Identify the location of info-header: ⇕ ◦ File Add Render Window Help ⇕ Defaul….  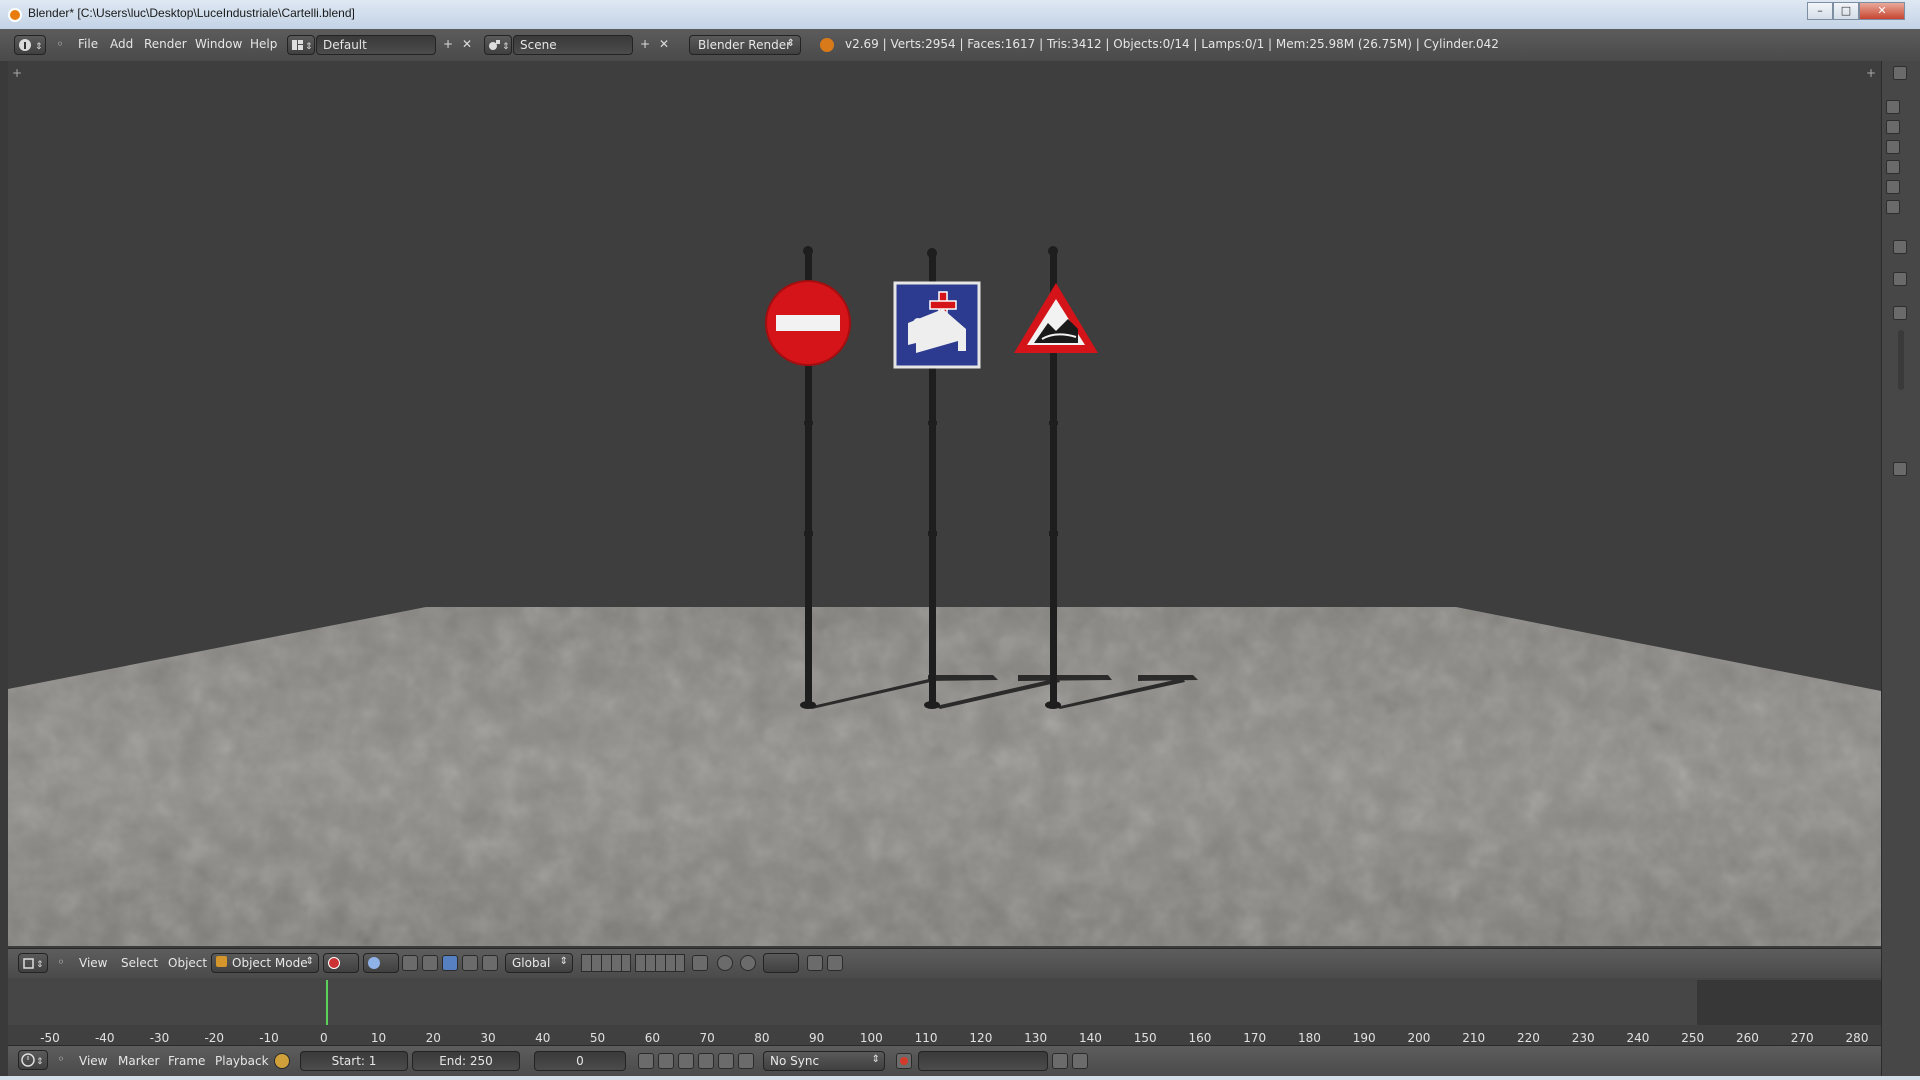
(960, 45).